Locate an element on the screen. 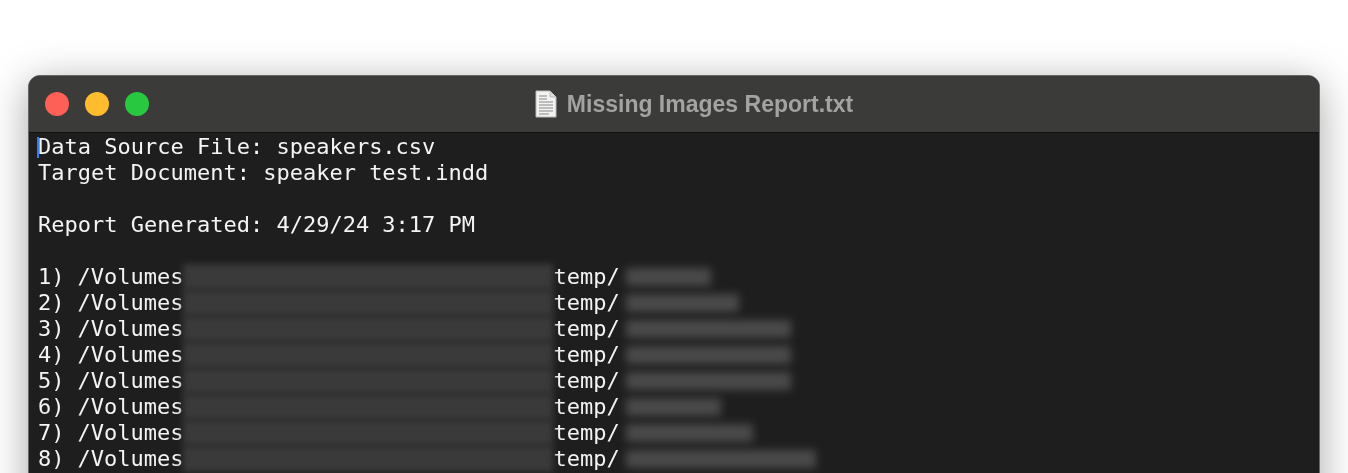 The image size is (1348, 473). report-line: Data Source File: speakers.csv is located at coordinates (237, 147).